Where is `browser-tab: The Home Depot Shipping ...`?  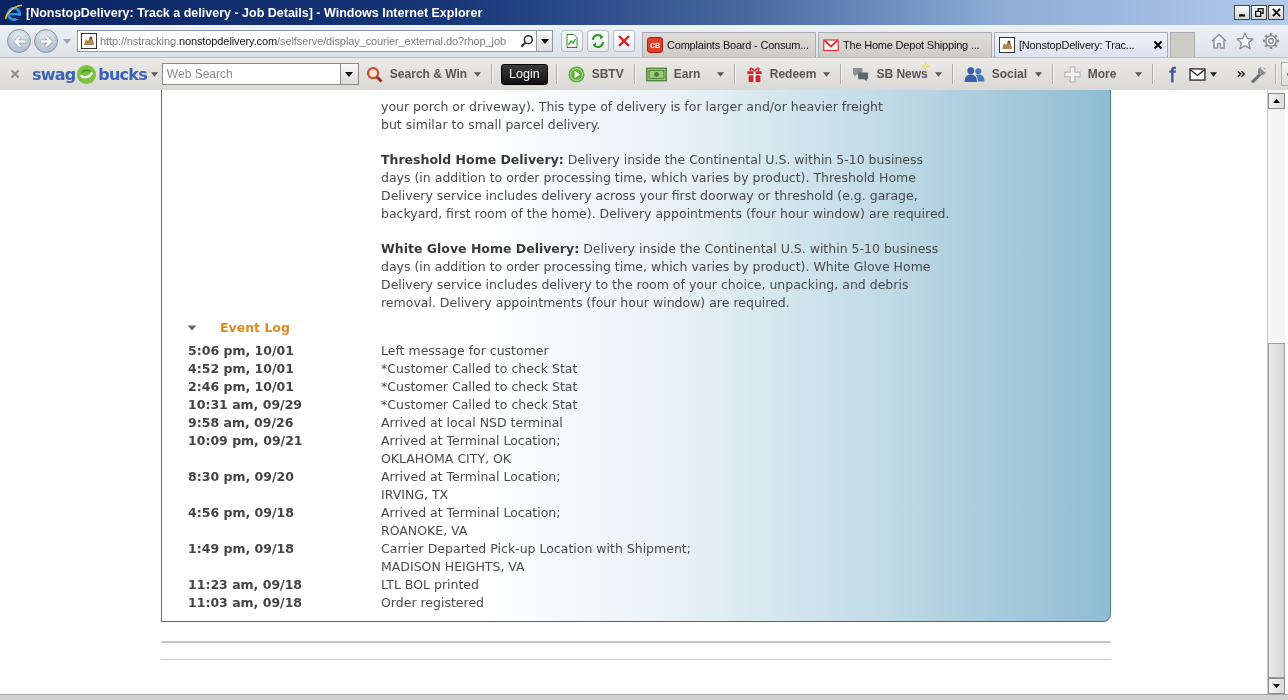 browser-tab: The Home Depot Shipping ... is located at coordinates (905, 44).